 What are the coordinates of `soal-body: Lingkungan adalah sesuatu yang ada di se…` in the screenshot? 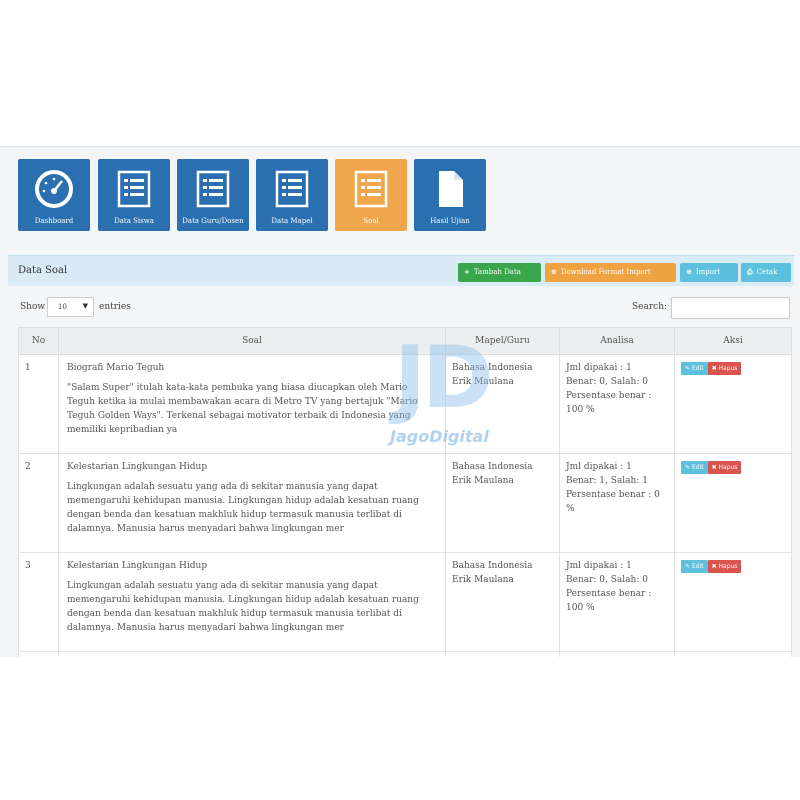 It's located at (243, 607).